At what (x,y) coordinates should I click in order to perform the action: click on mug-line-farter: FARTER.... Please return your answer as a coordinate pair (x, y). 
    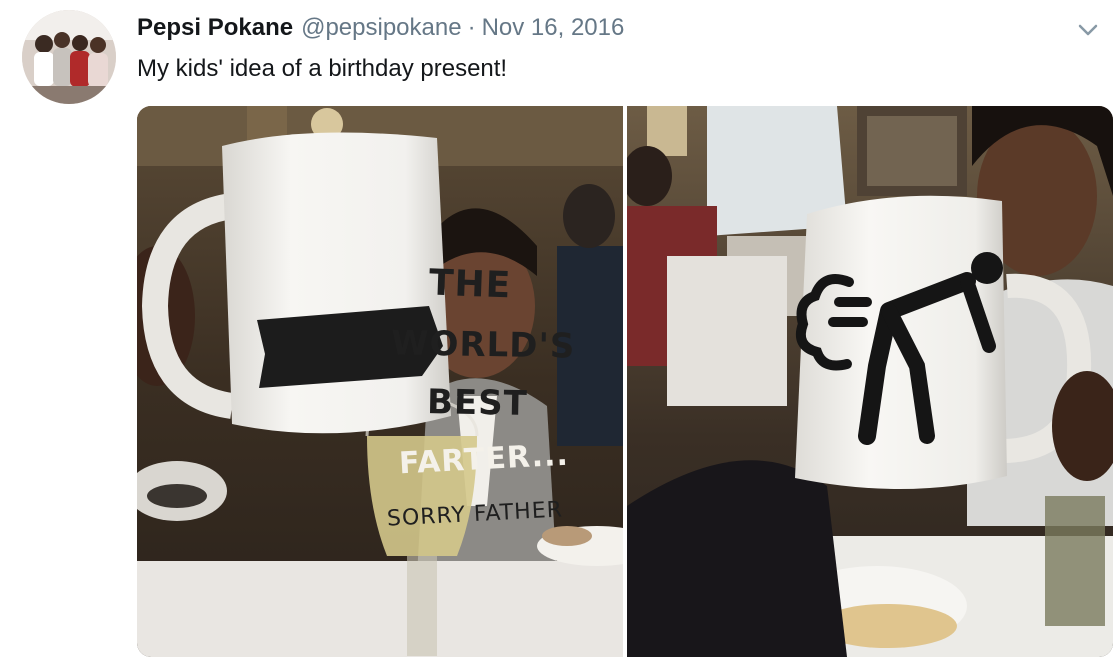
    Looking at the image, I should click on (484, 459).